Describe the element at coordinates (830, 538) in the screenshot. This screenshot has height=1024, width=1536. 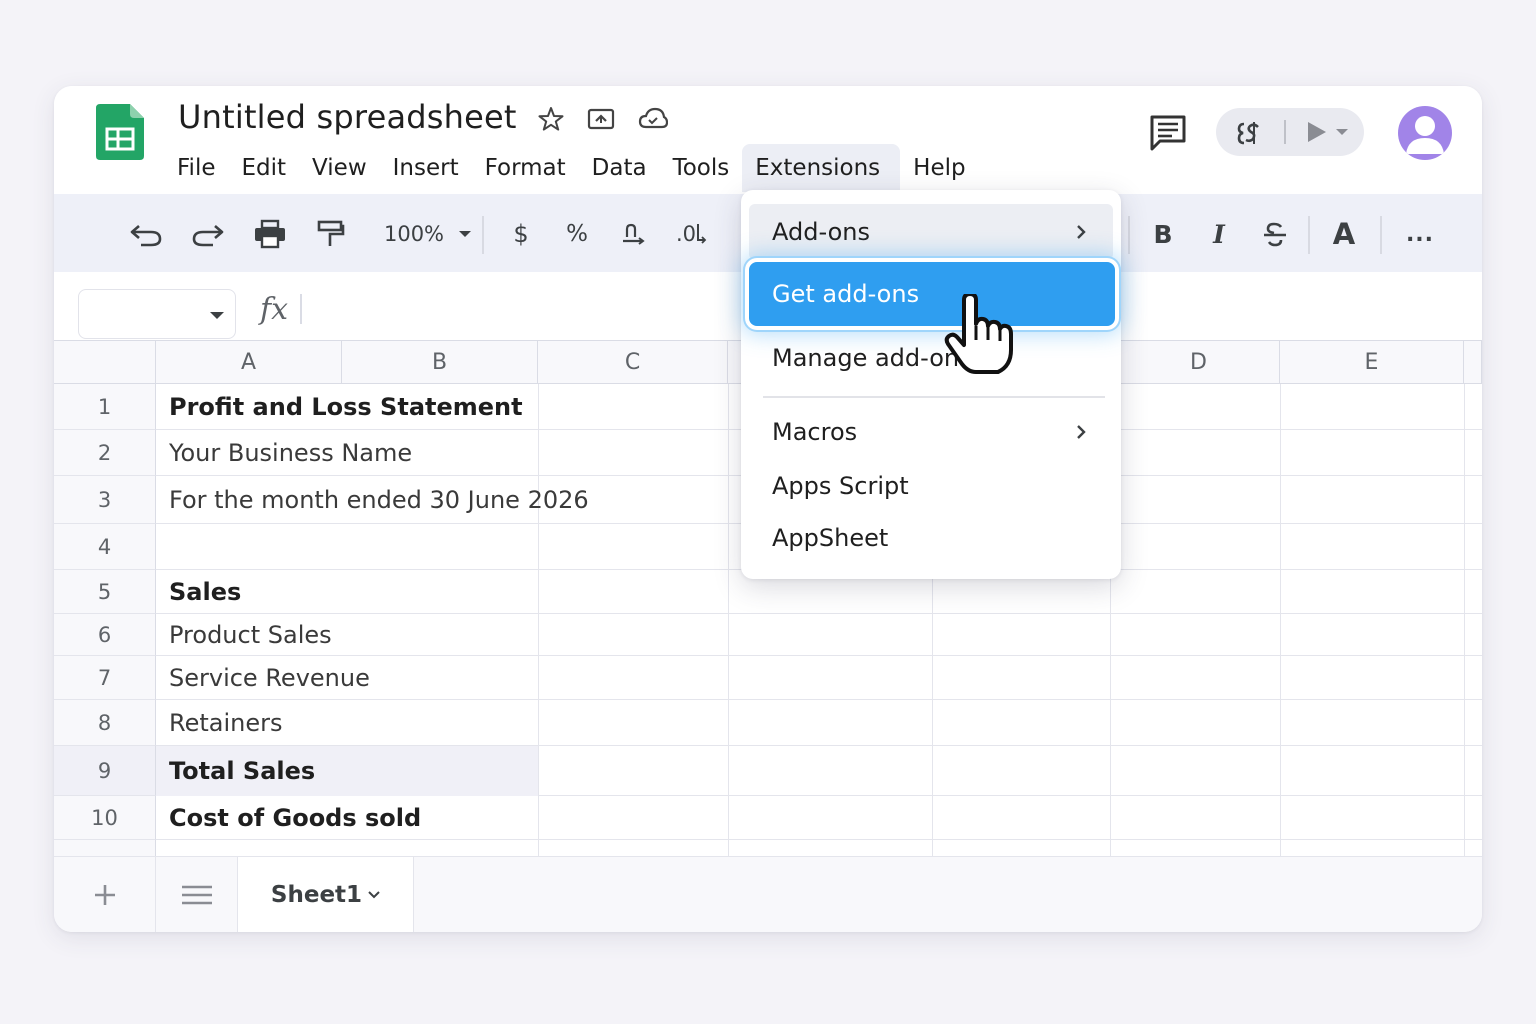
I see `menu-item-label: AppSheet` at that location.